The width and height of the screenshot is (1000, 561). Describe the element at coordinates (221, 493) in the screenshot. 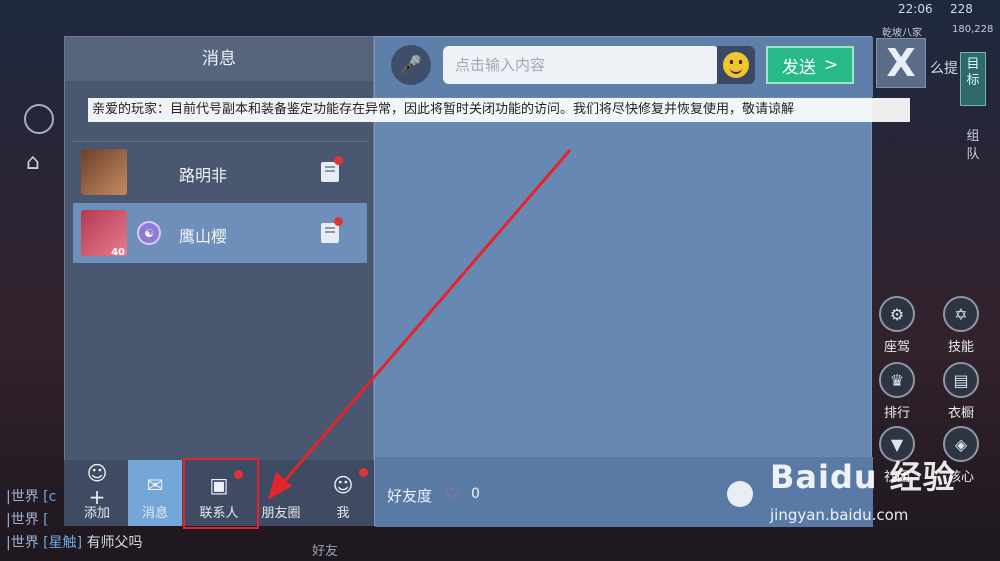

I see `highlight-box` at that location.